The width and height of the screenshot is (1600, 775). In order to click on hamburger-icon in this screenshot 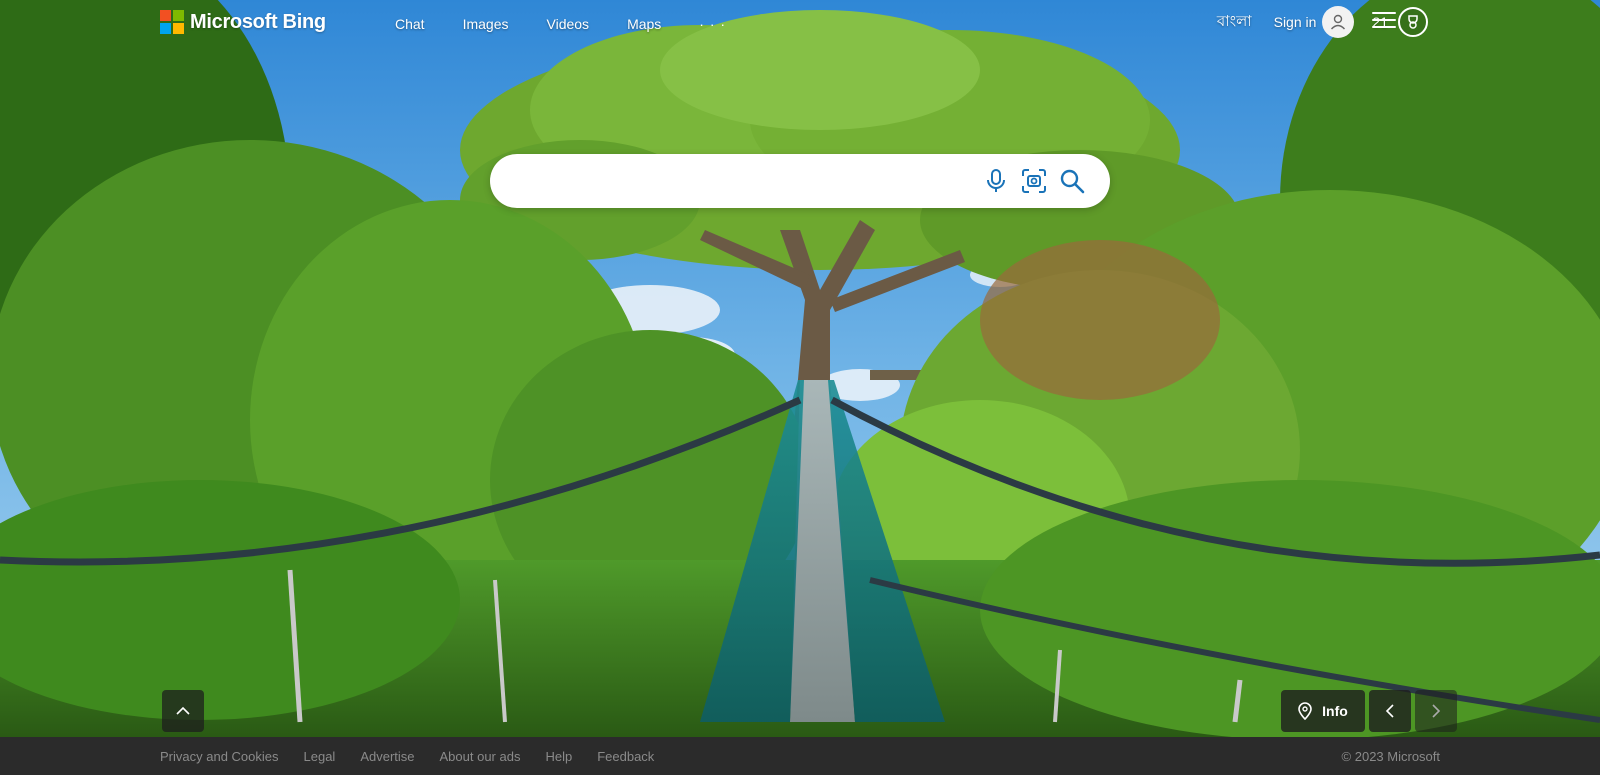, I will do `click(1384, 22)`.